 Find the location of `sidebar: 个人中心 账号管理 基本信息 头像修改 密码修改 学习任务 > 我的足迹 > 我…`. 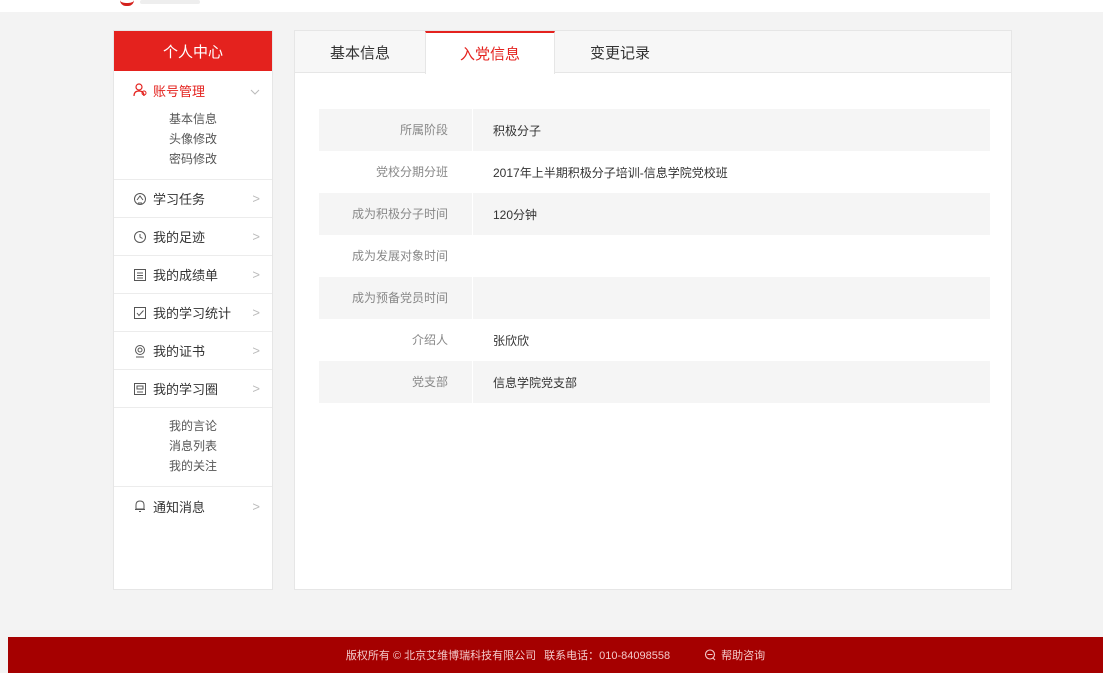

sidebar: 个人中心 账号管理 基本信息 头像修改 密码修改 学习任务 > 我的足迹 > 我… is located at coordinates (193, 310).